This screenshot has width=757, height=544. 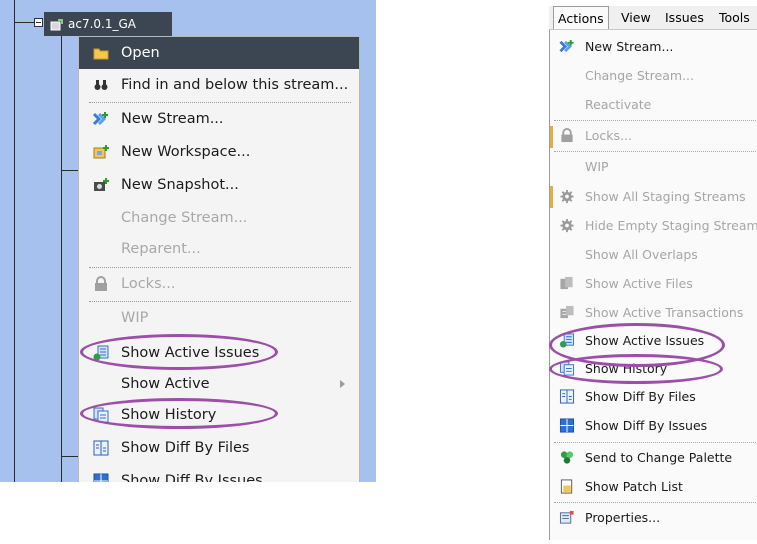 I want to click on menu-item-open: Open, so click(x=219, y=53).